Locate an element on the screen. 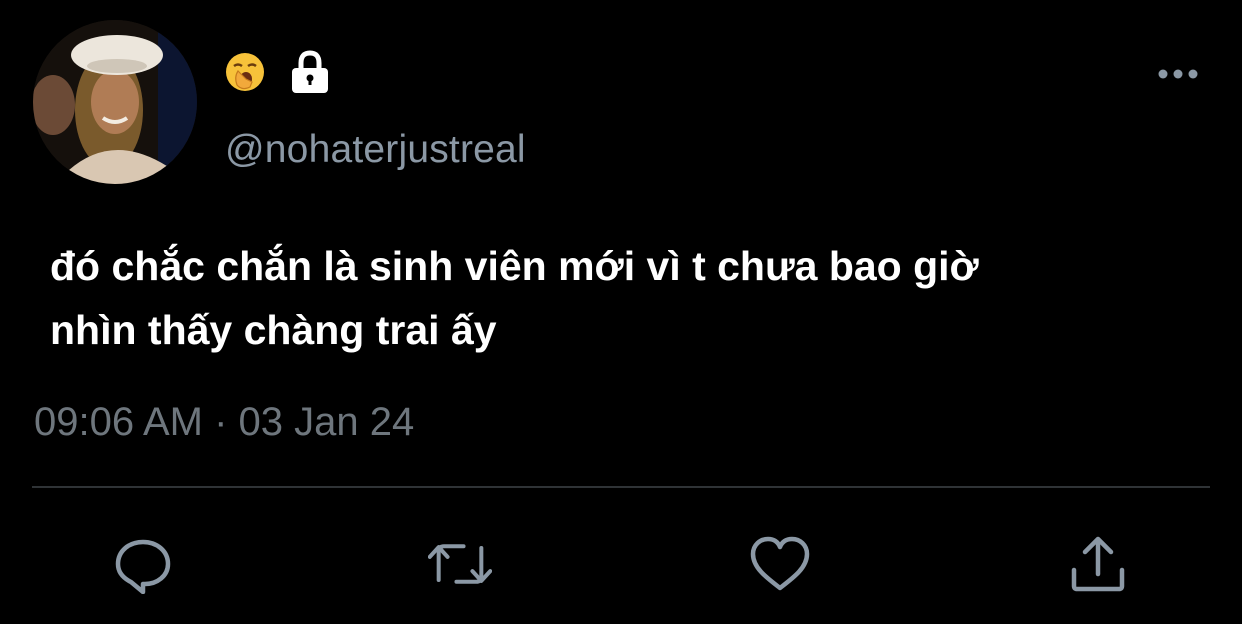  more-options-icon is located at coordinates (1178, 74).